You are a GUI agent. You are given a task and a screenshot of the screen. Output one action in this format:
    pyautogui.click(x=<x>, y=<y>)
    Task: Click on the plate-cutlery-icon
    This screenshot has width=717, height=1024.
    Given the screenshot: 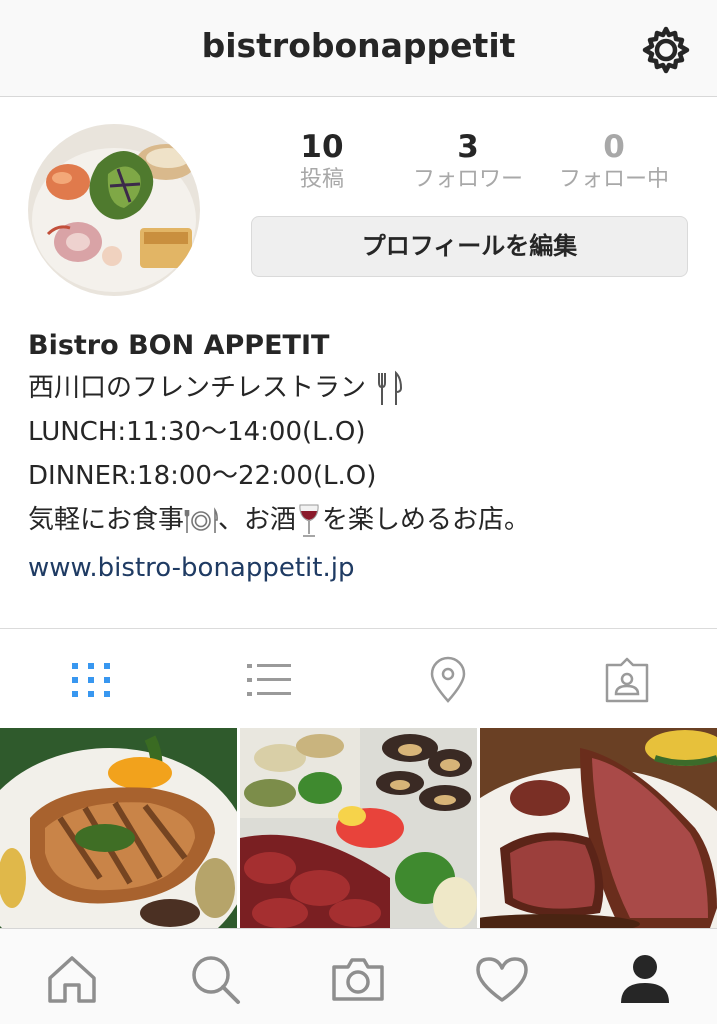 What is the action you would take?
    pyautogui.click(x=201, y=519)
    